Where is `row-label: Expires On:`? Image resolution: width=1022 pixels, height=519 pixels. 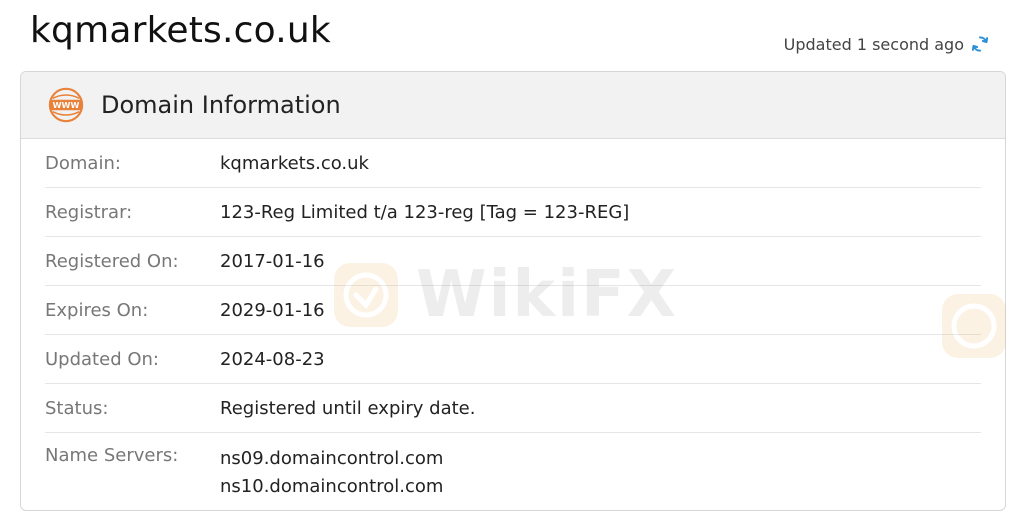 row-label: Expires On: is located at coordinates (97, 310).